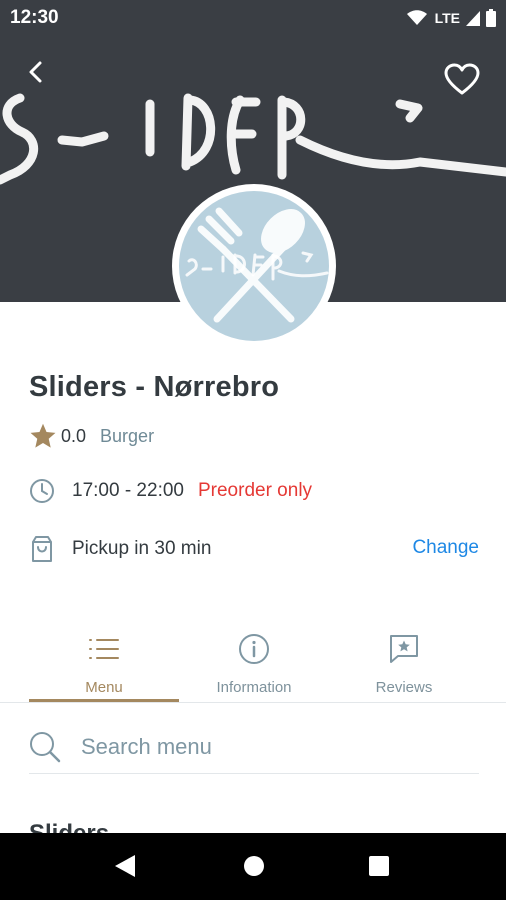 This screenshot has height=900, width=506. I want to click on heart-outline-icon, so click(462, 79).